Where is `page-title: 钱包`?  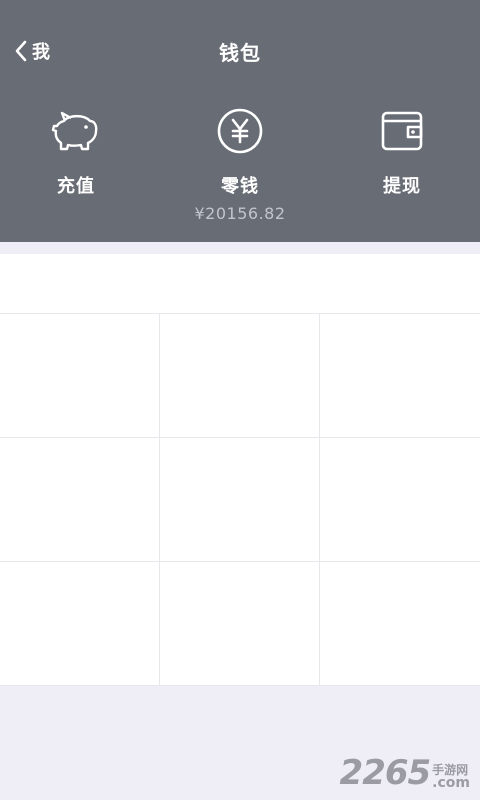 page-title: 钱包 is located at coordinates (240, 53).